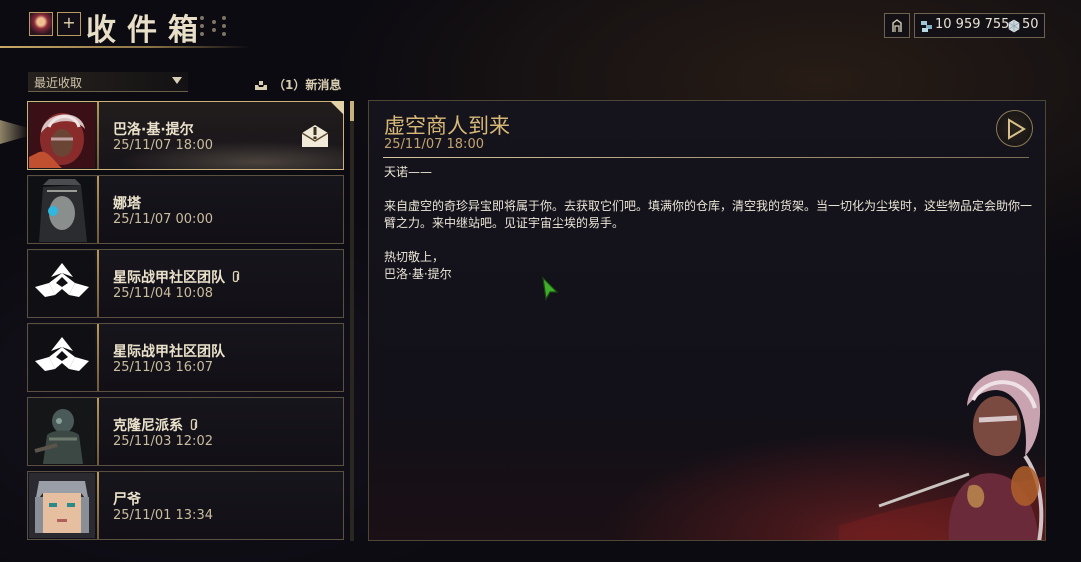 This screenshot has height=562, width=1081. I want to click on selected-corner-mark, so click(337, 108).